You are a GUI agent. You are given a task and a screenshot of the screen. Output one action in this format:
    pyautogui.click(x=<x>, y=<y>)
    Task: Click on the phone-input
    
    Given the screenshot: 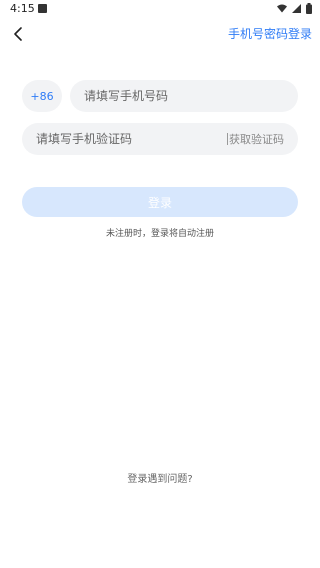 What is the action you would take?
    pyautogui.click(x=191, y=96)
    